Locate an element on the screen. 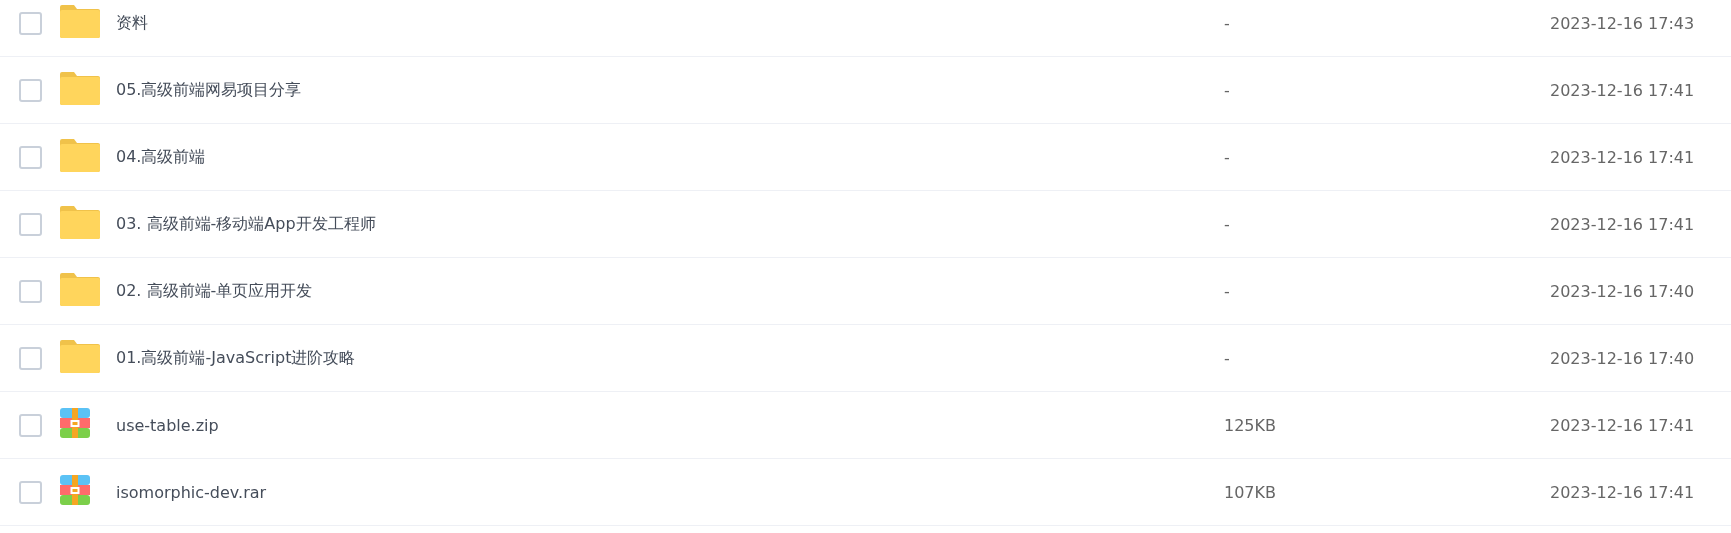 The width and height of the screenshot is (1731, 533). file-name: 资料 is located at coordinates (670, 23).